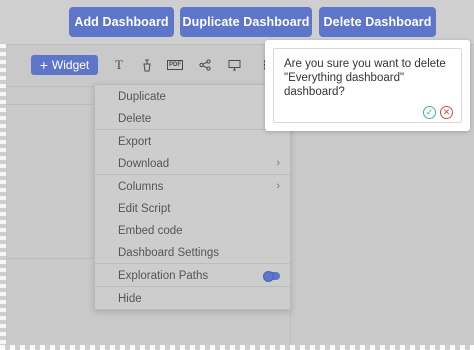 The width and height of the screenshot is (474, 350). Describe the element at coordinates (192, 299) in the screenshot. I see `menu-item-hide: Hide` at that location.